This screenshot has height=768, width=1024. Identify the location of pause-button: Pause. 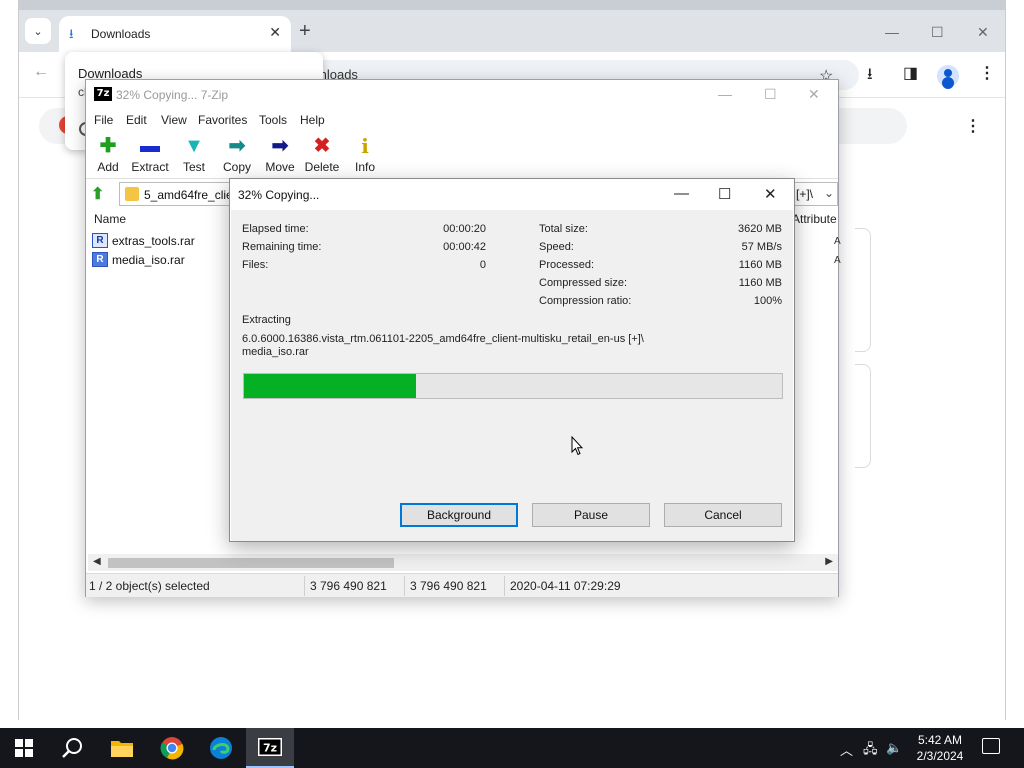
(591, 515).